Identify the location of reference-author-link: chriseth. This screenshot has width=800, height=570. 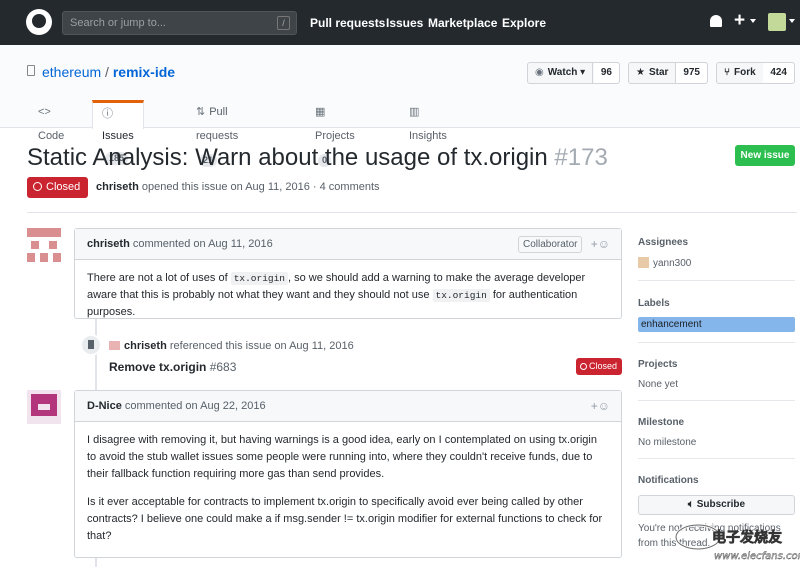
(145, 346).